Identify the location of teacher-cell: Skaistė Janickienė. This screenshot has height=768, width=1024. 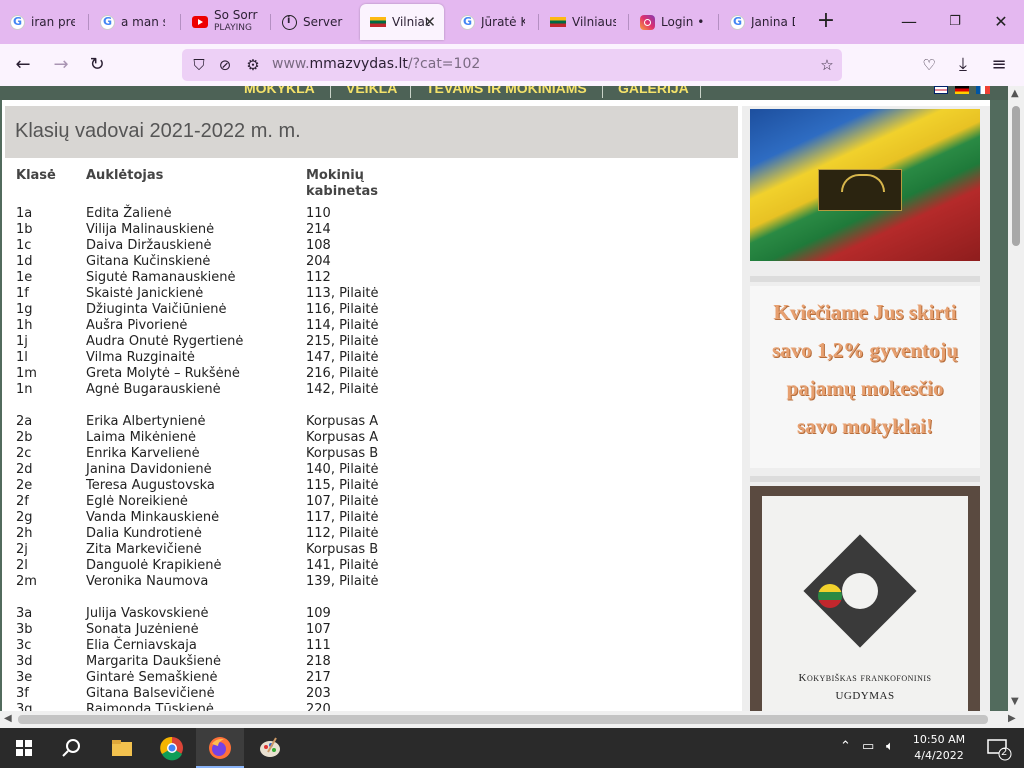
(145, 293).